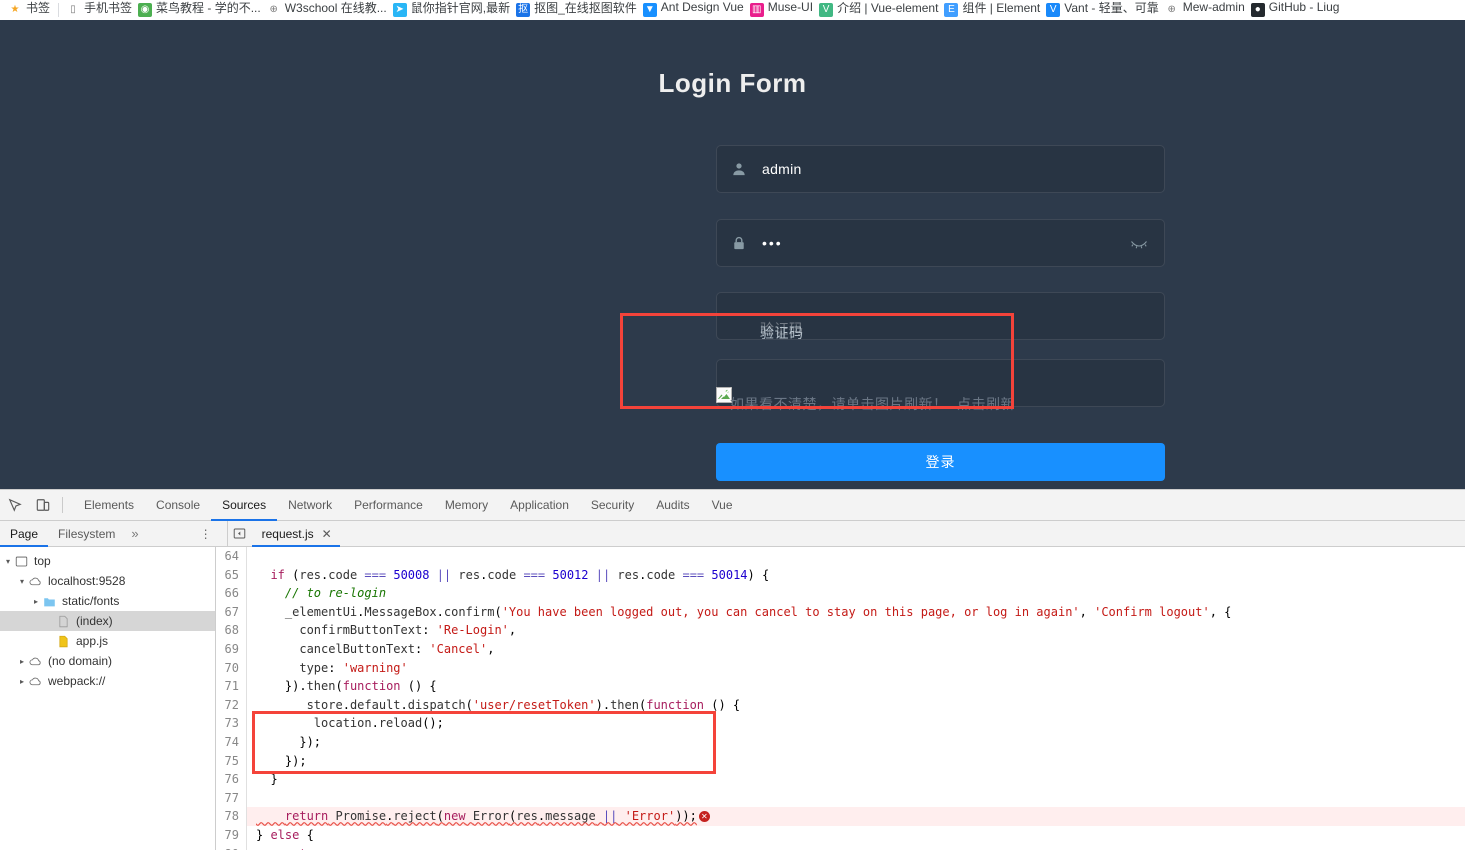 This screenshot has width=1465, height=850. What do you see at coordinates (99, 10) in the screenshot?
I see `bookmark-item-2: ▯手机书签` at bounding box center [99, 10].